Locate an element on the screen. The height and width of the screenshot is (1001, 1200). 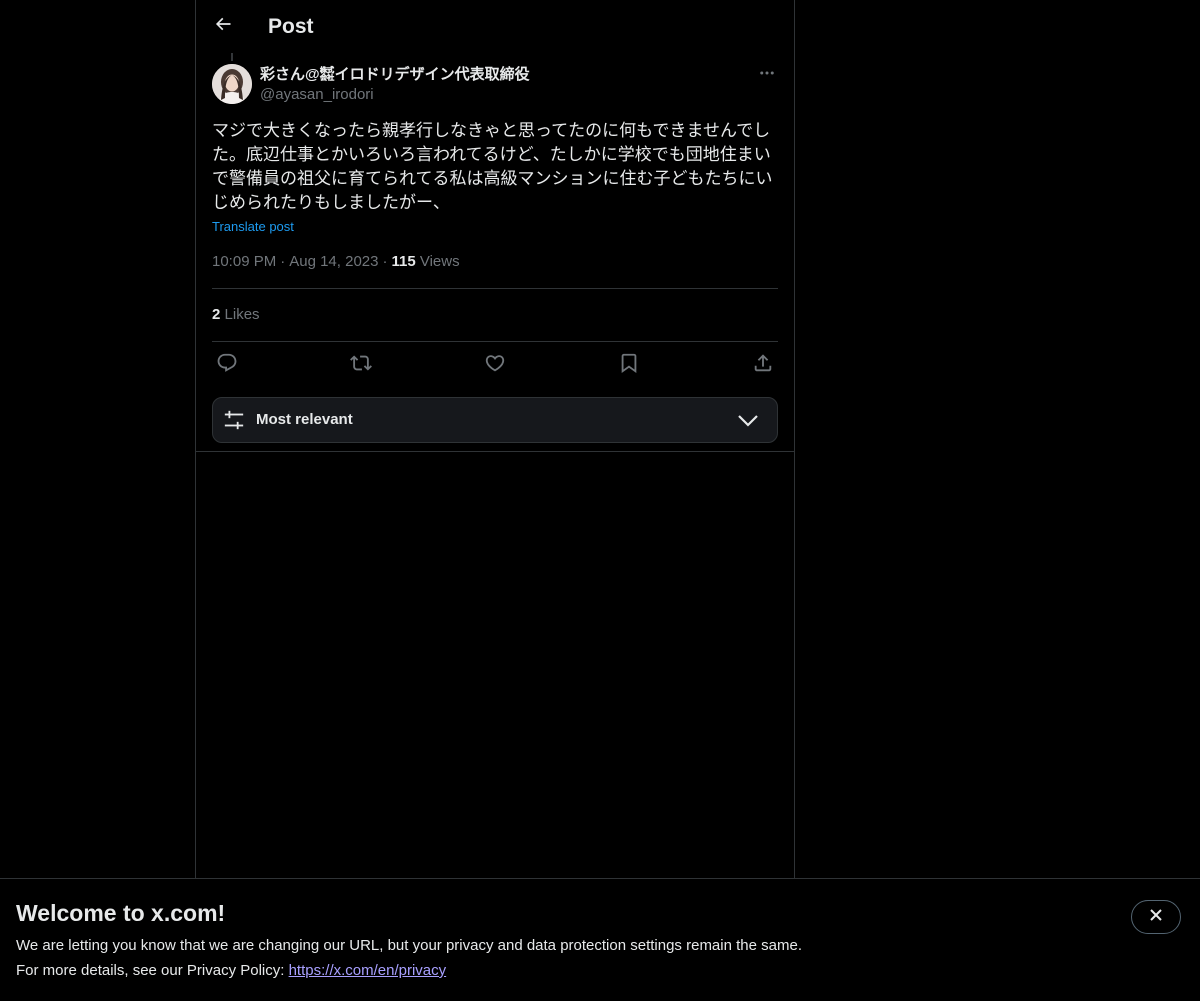
close-icon is located at coordinates (1156, 917).